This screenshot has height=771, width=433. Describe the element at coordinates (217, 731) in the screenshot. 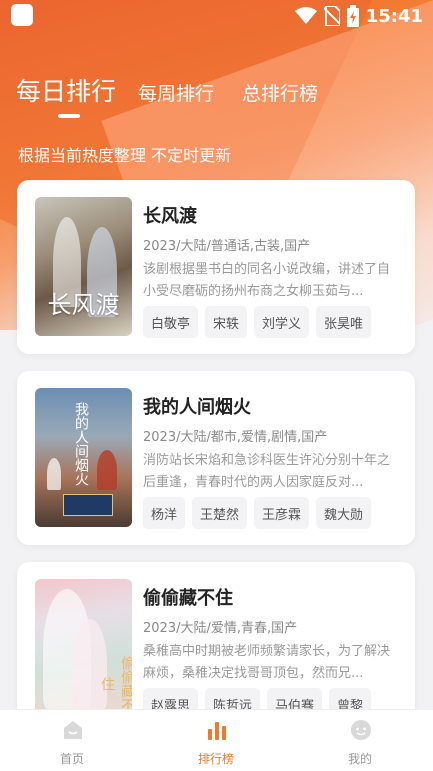

I see `bar-chart-icon` at that location.